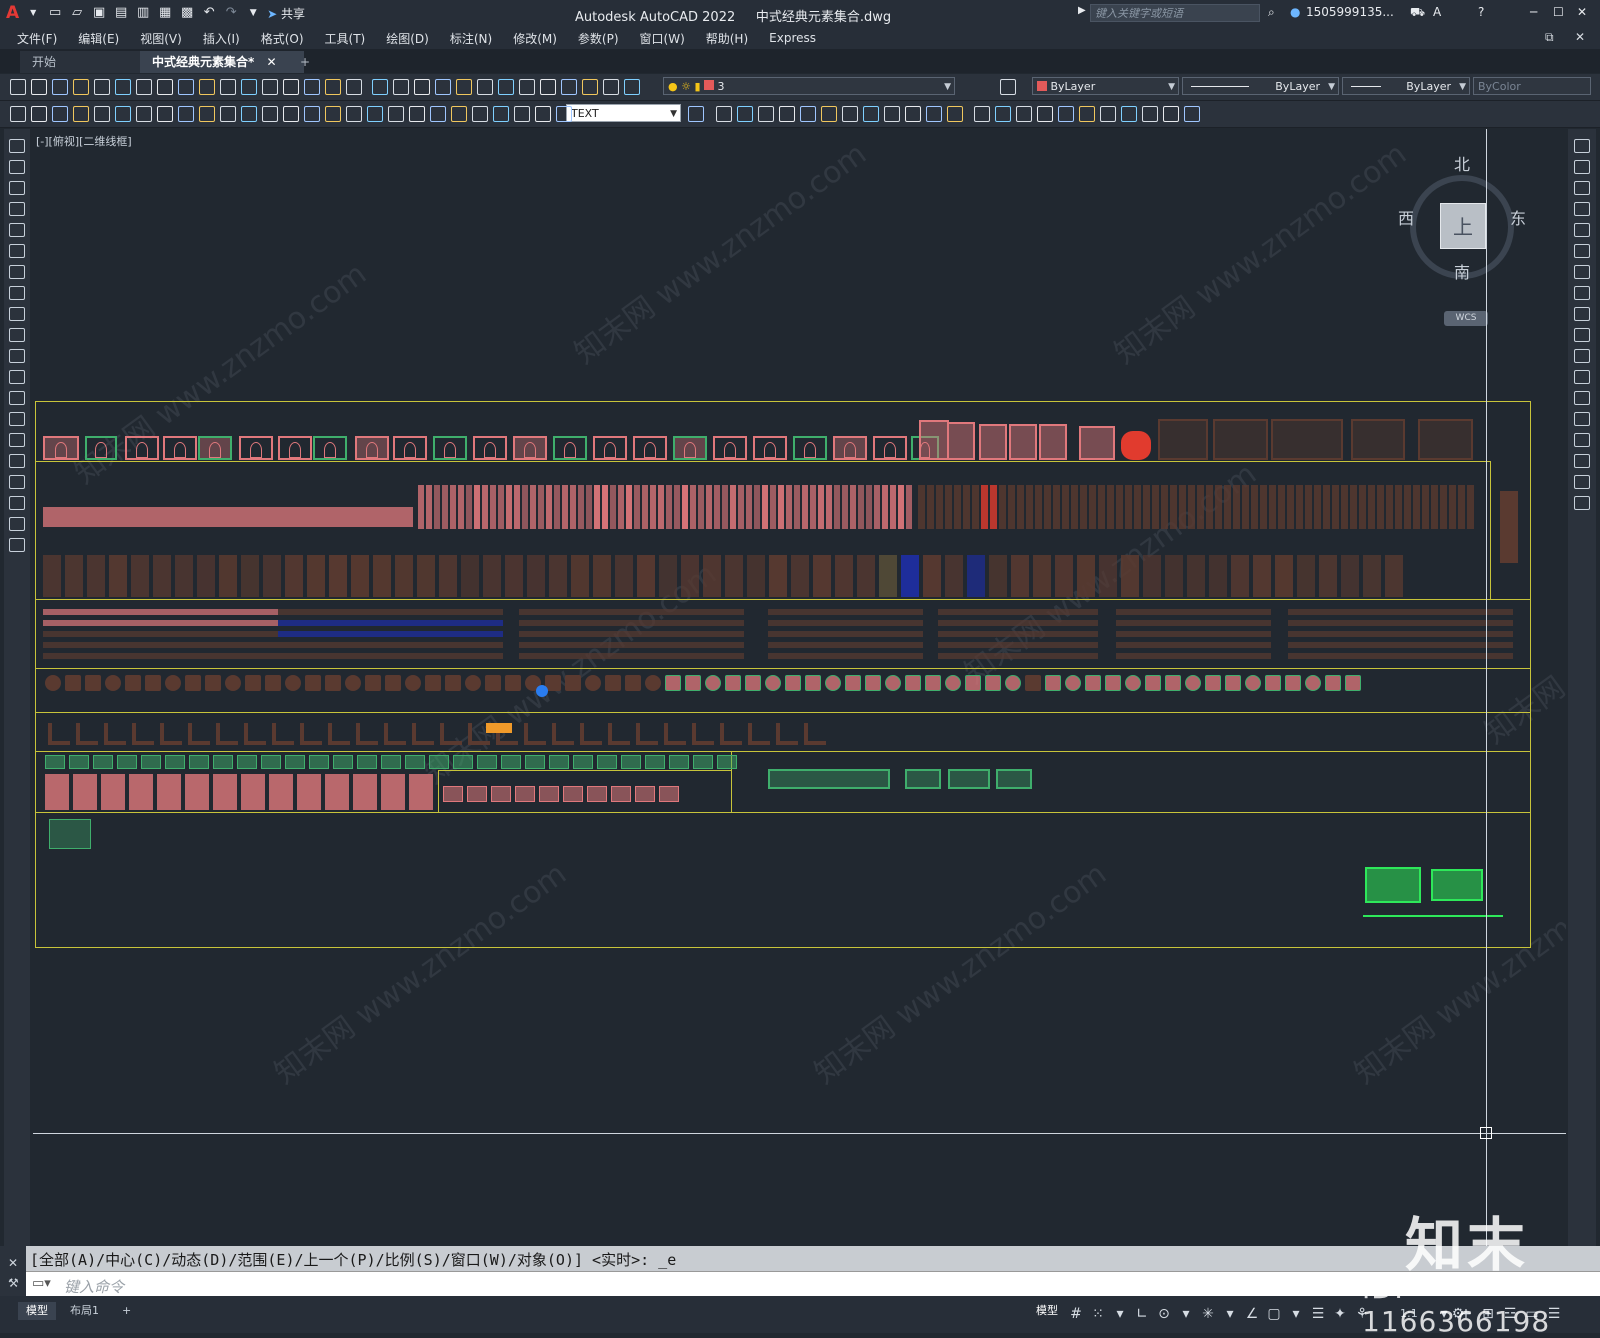 The image size is (1600, 1338). What do you see at coordinates (99, 13) in the screenshot?
I see `save-icon: ▣` at bounding box center [99, 13].